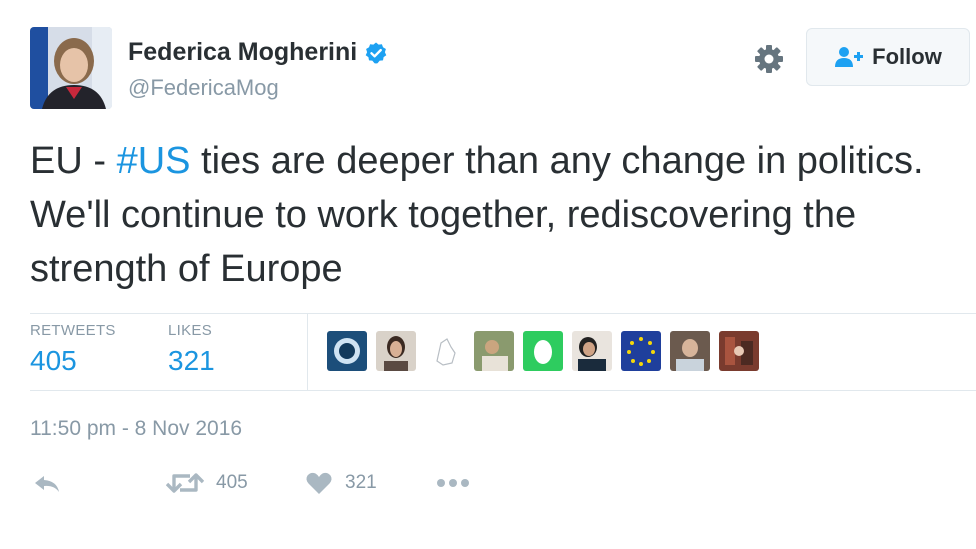  What do you see at coordinates (73, 161) in the screenshot?
I see `tweet-text-start: EU -` at bounding box center [73, 161].